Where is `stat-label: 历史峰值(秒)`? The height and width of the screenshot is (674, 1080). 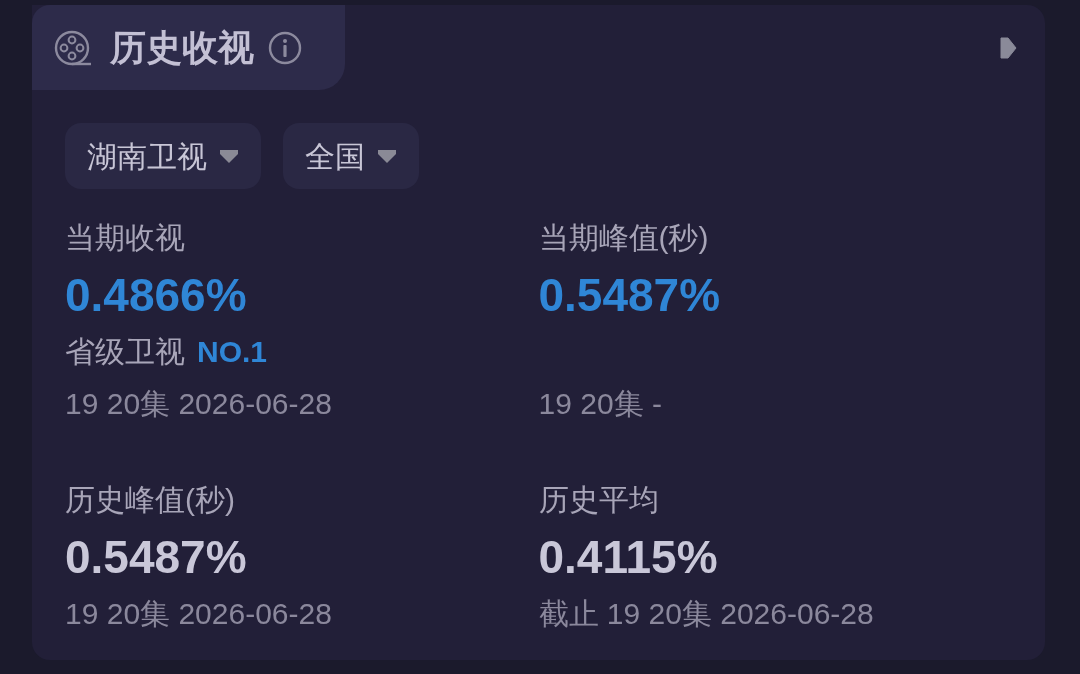
stat-label: 历史峰值(秒) is located at coordinates (150, 500).